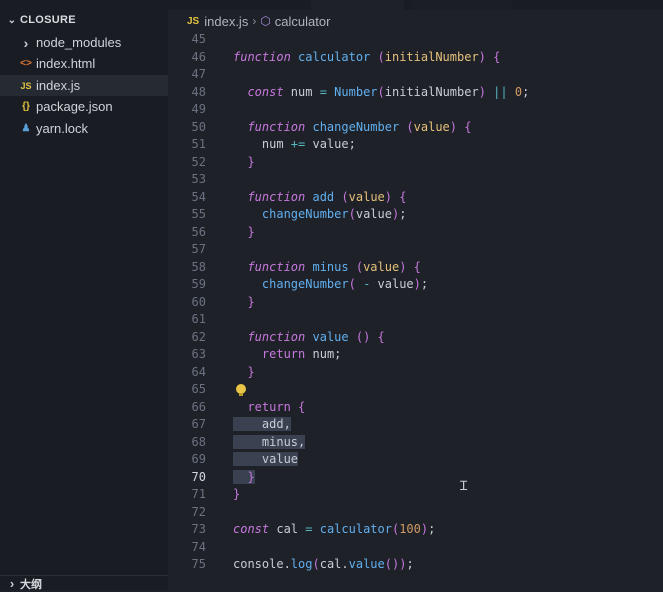  What do you see at coordinates (464, 486) in the screenshot?
I see `text-cursor-icon: Ɪ` at bounding box center [464, 486].